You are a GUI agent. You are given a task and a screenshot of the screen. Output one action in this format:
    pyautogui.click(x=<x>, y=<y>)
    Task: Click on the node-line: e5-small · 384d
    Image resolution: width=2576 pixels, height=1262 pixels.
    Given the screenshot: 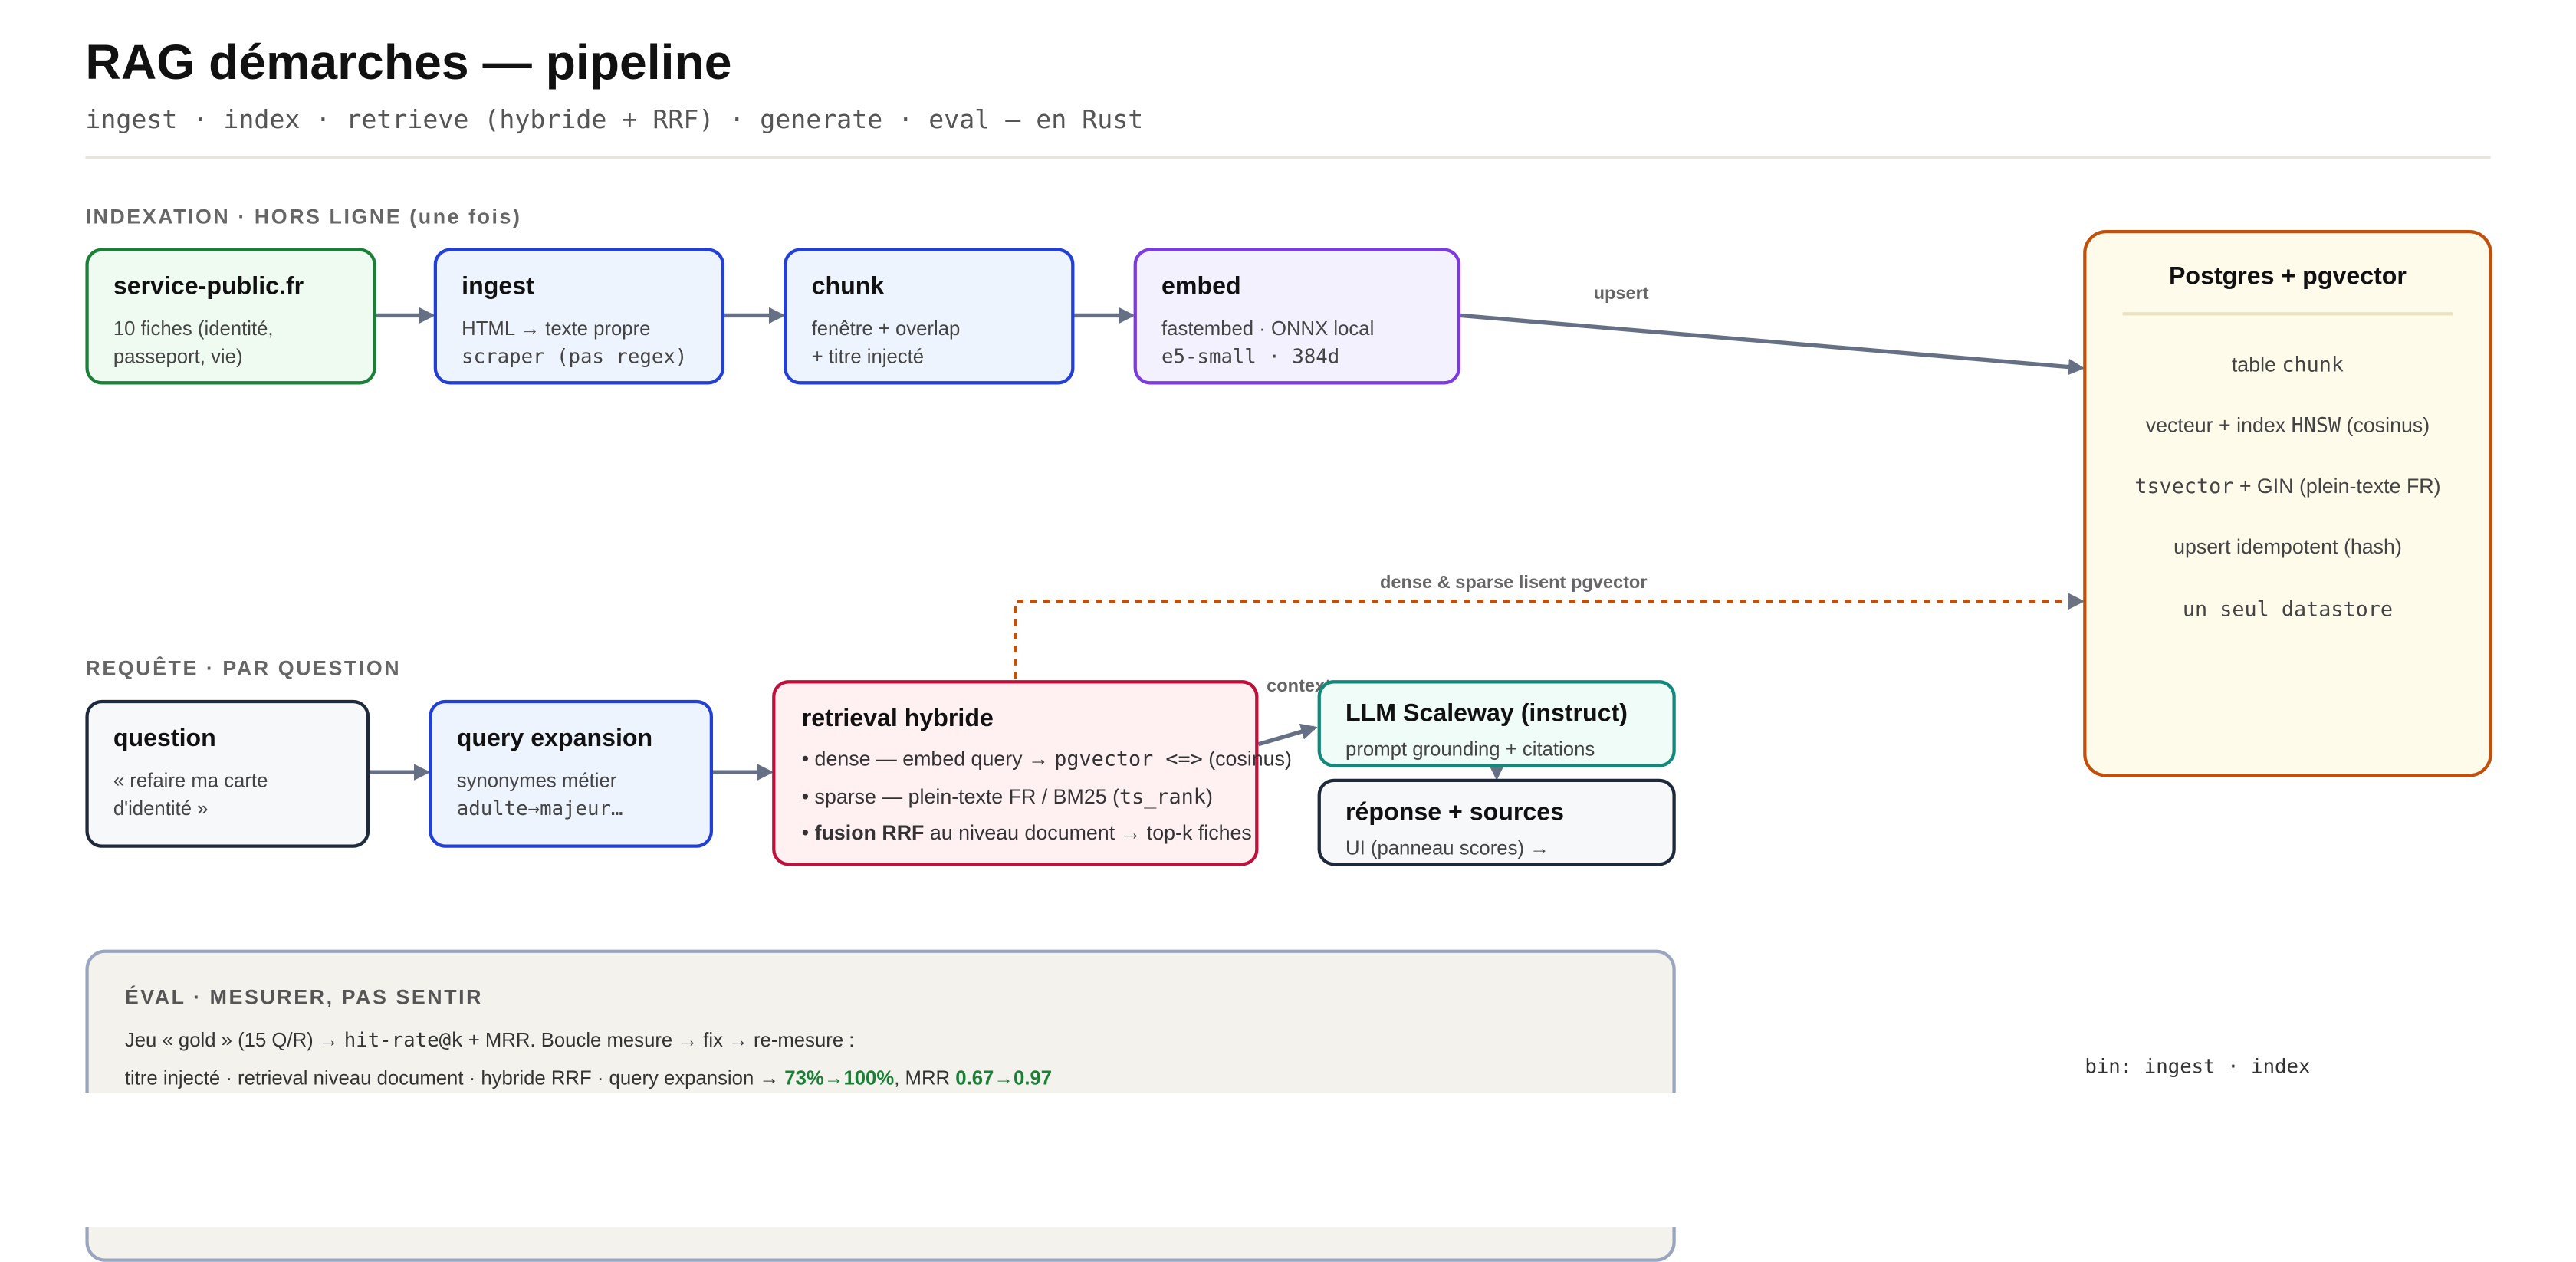 What is the action you would take?
    pyautogui.click(x=1251, y=357)
    